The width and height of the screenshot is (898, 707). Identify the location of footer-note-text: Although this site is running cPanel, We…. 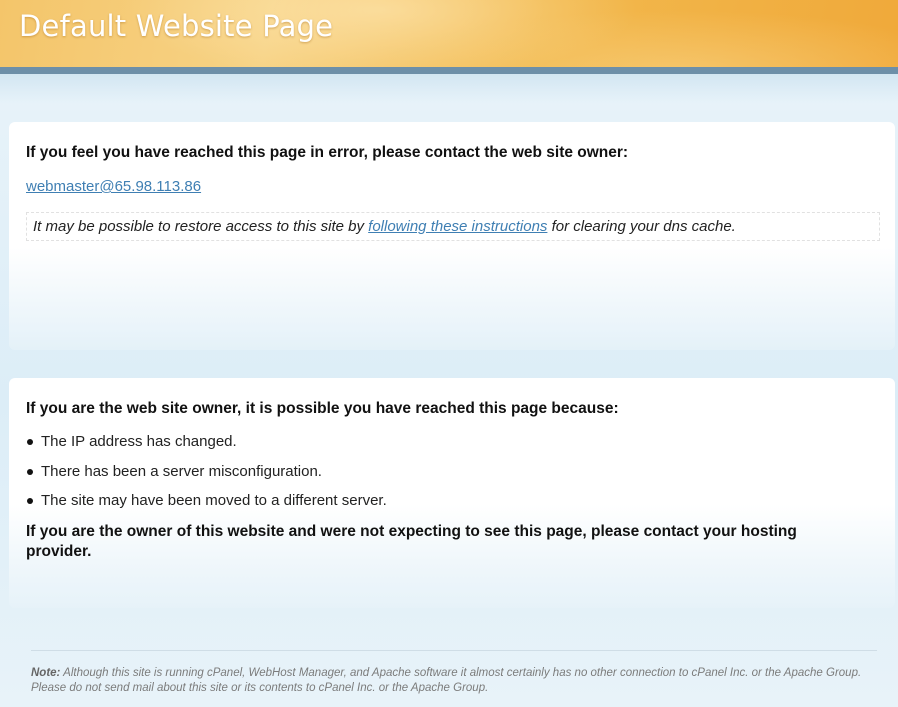
(446, 680).